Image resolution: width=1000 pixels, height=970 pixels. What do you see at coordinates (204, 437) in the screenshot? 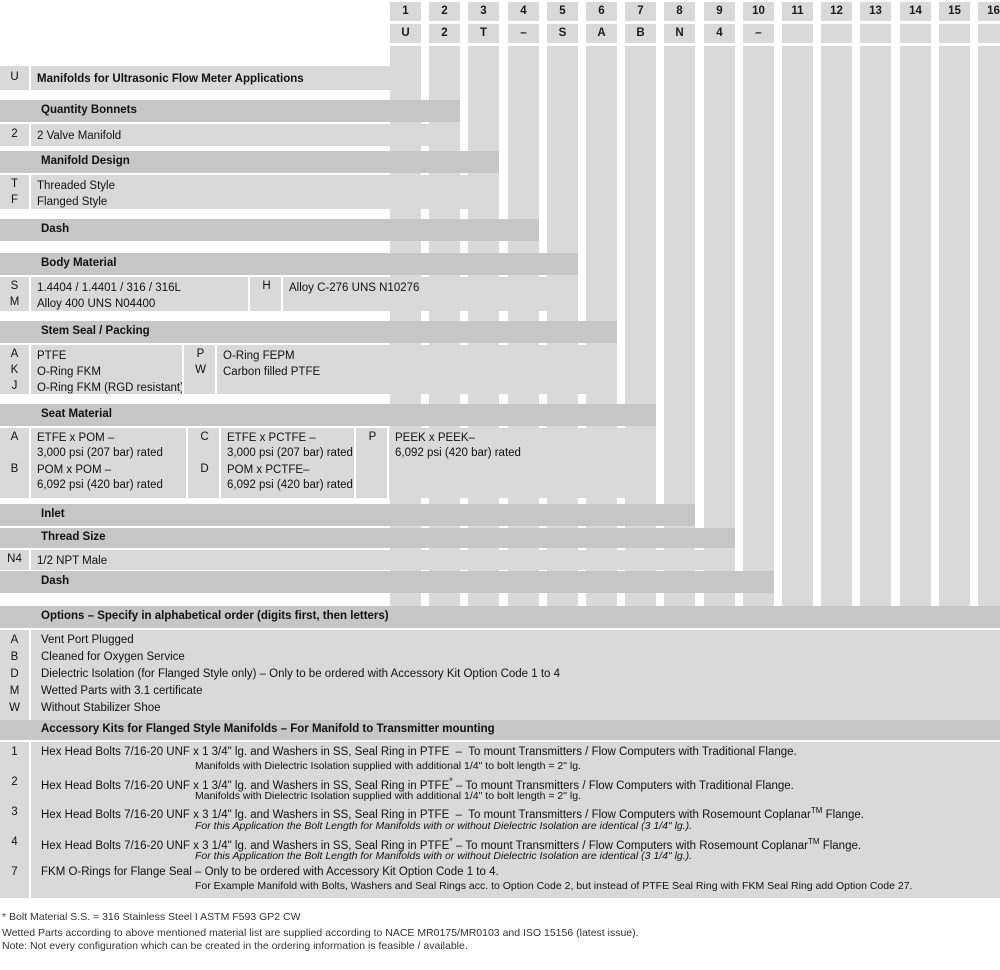
I see `option-code: C` at bounding box center [204, 437].